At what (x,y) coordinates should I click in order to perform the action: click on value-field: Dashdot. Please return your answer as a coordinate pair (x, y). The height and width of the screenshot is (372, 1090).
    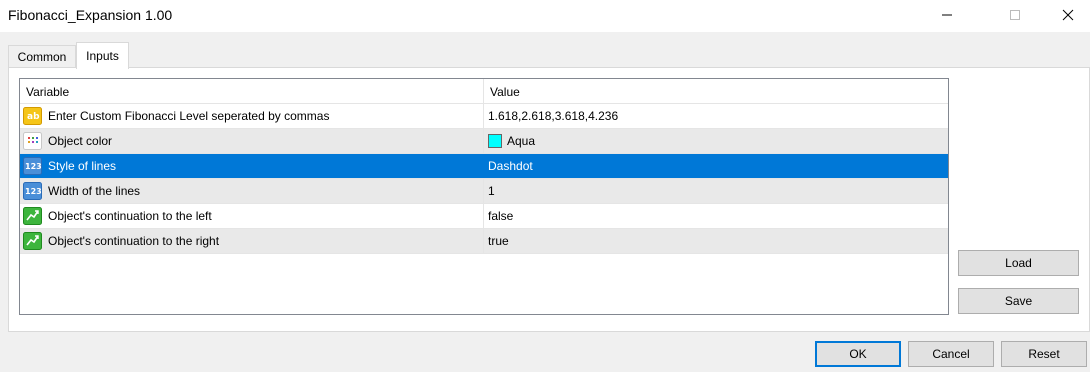
    Looking at the image, I should click on (716, 166).